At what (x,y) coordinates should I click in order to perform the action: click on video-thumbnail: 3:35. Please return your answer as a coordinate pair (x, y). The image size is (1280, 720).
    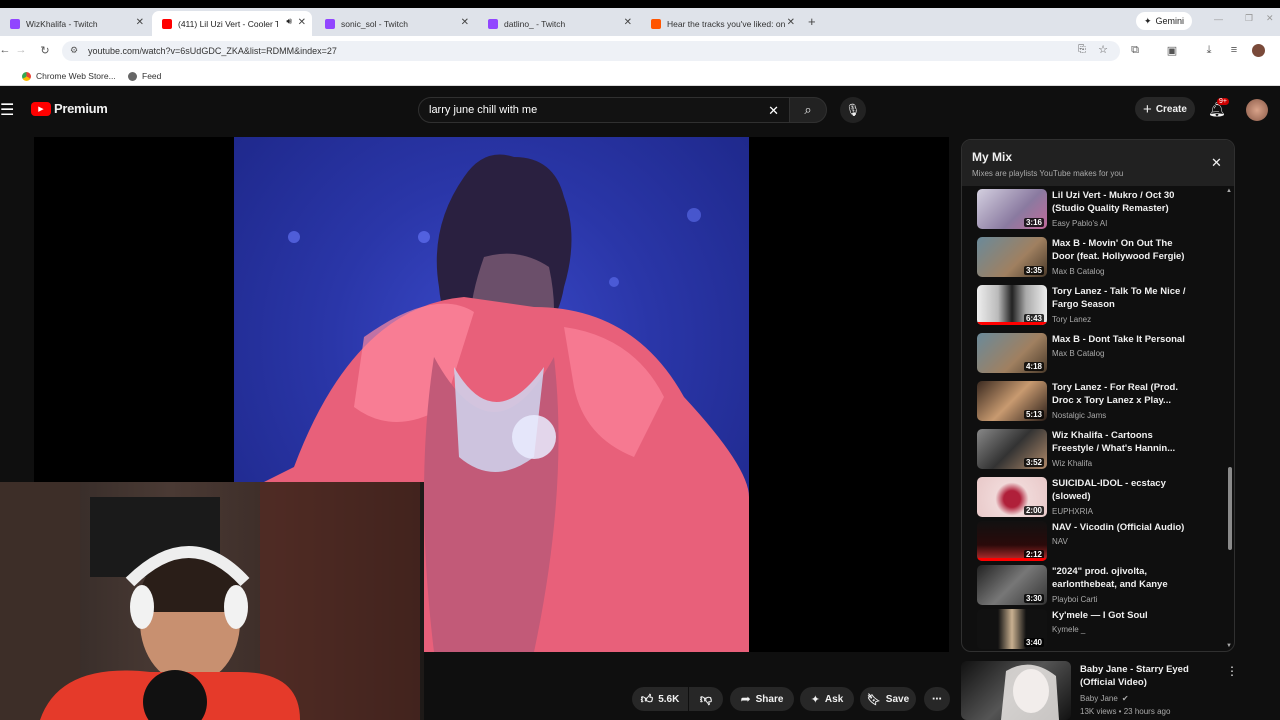
    Looking at the image, I should click on (1012, 257).